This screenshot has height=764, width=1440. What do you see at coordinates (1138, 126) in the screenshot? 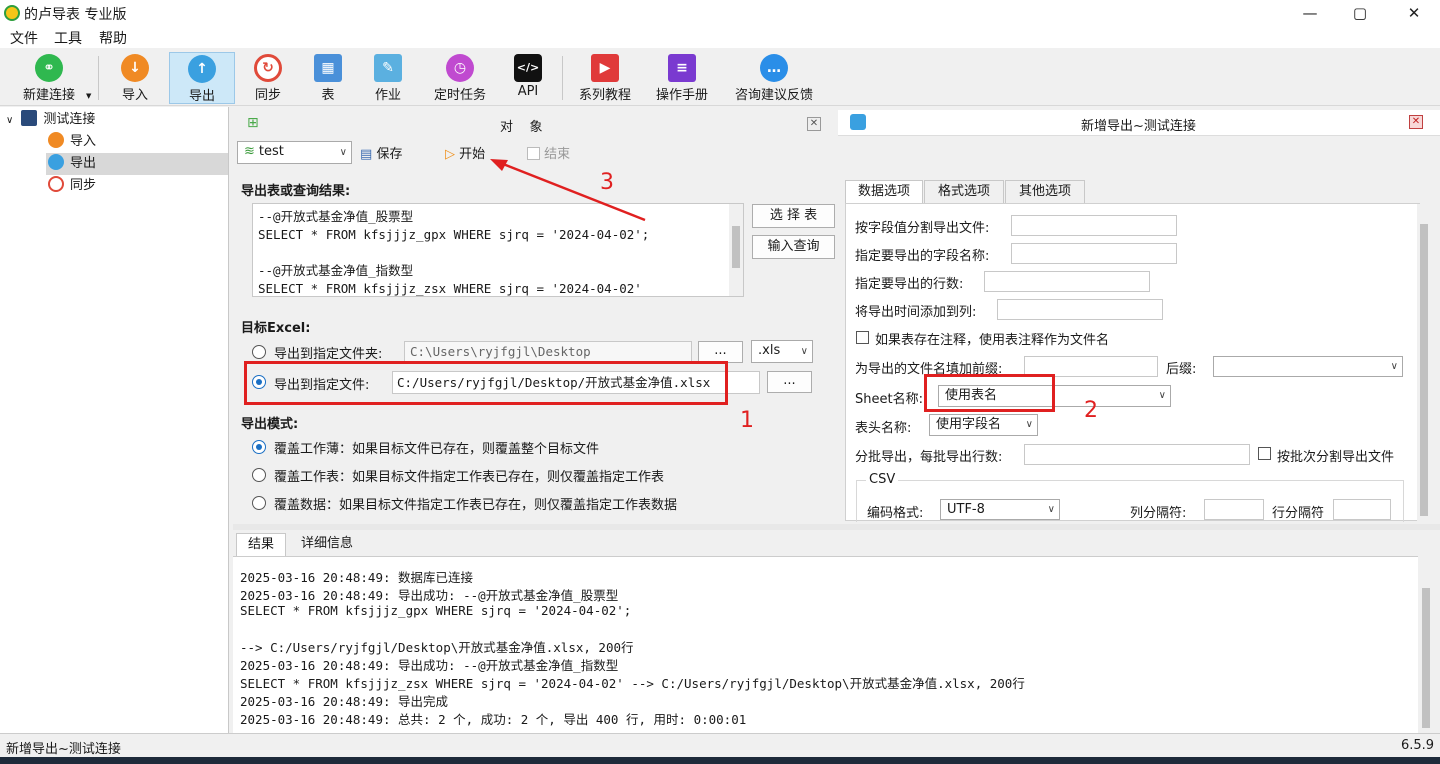
I see `export-options-title: 新增导出~测试连接` at bounding box center [1138, 126].